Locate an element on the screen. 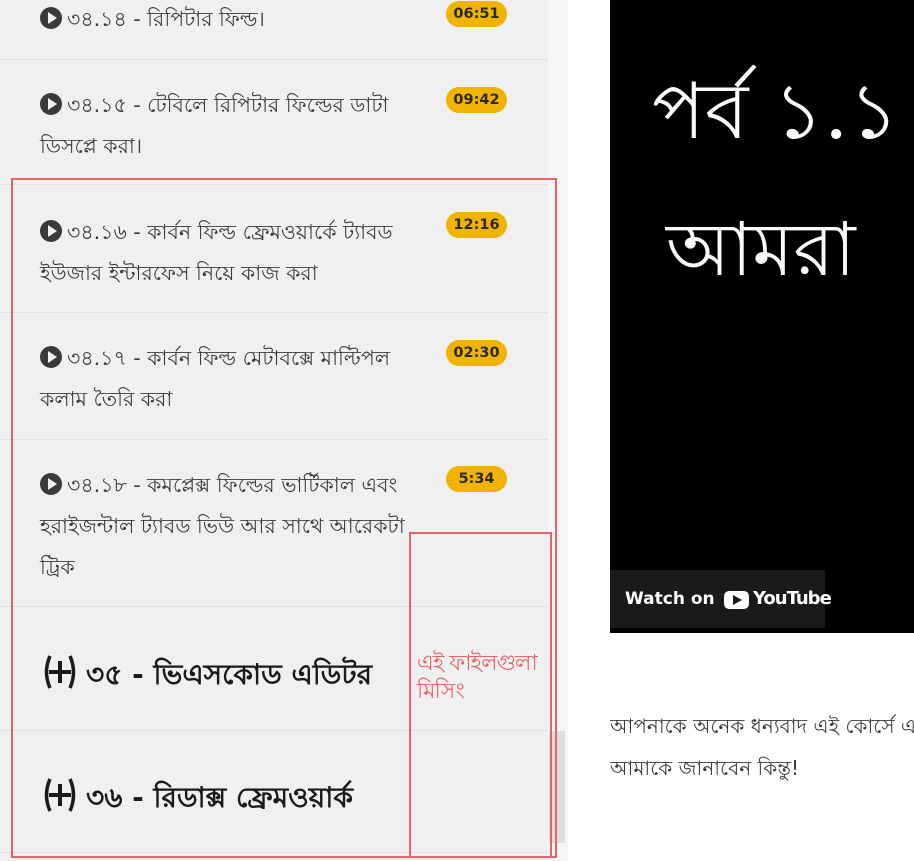  video-overlay-title: পর্ব ১.১ is located at coordinates (776, 112).